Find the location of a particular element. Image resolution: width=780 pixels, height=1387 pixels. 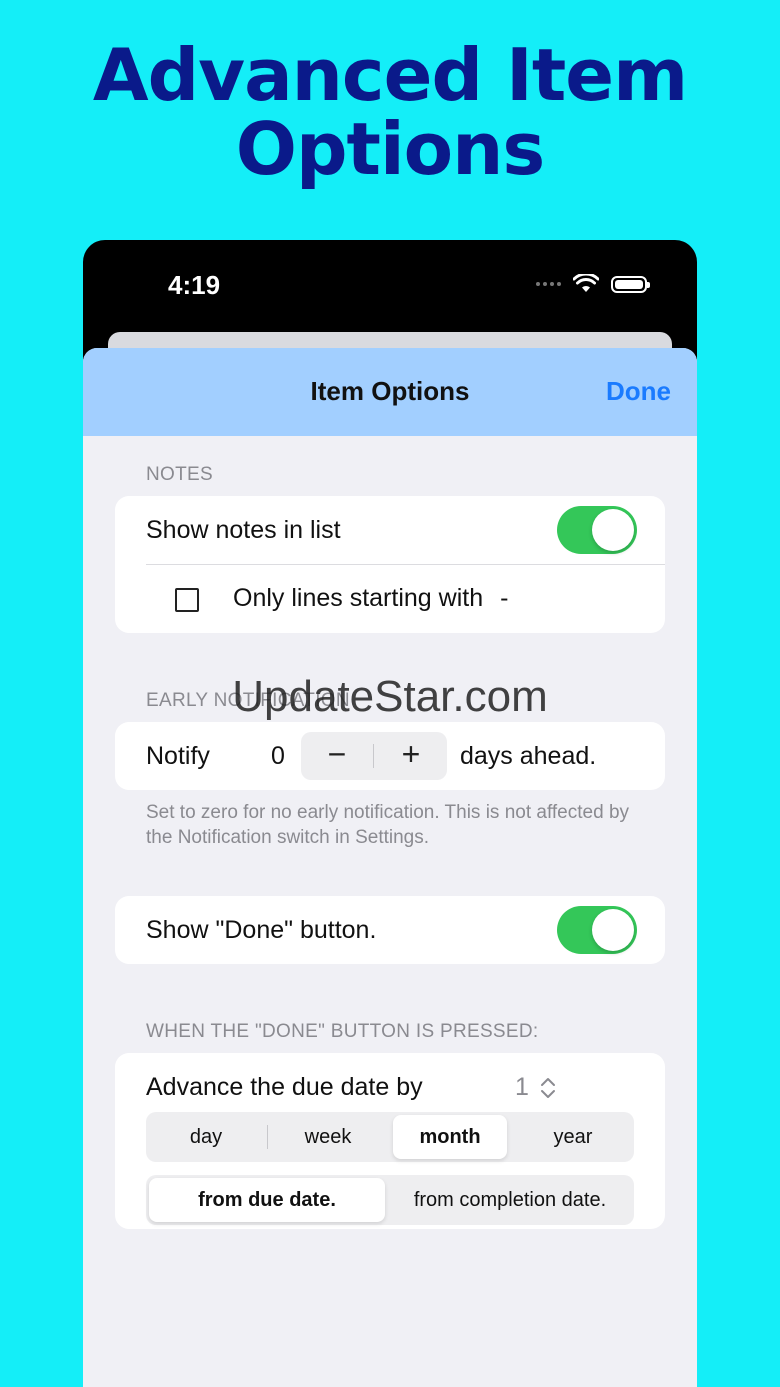

notify-group: Notify 0 − + days ahead. is located at coordinates (390, 756).